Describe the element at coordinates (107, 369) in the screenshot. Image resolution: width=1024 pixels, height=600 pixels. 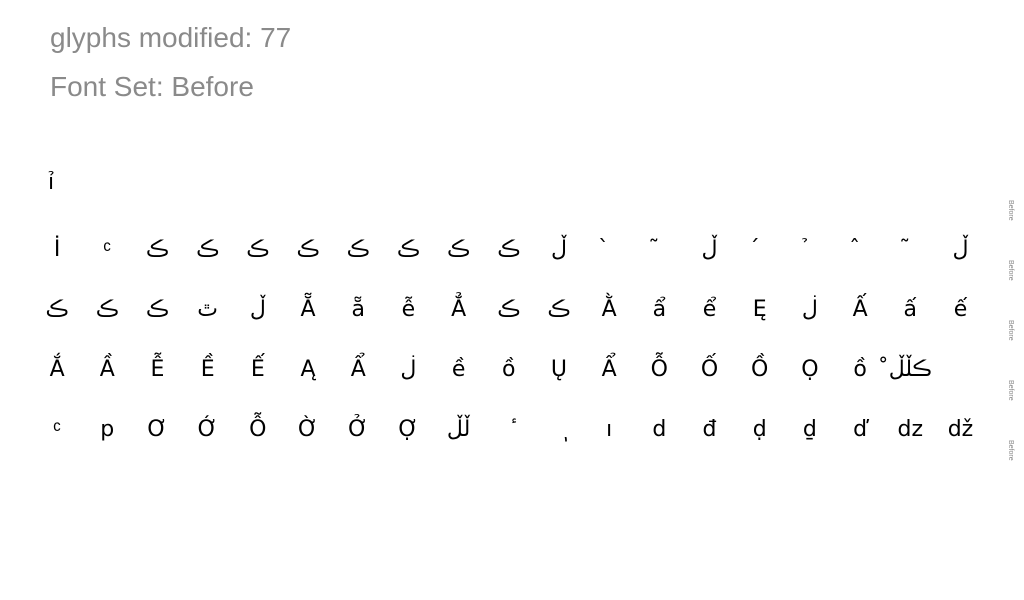
I see `glyph-cell: Ầ` at that location.